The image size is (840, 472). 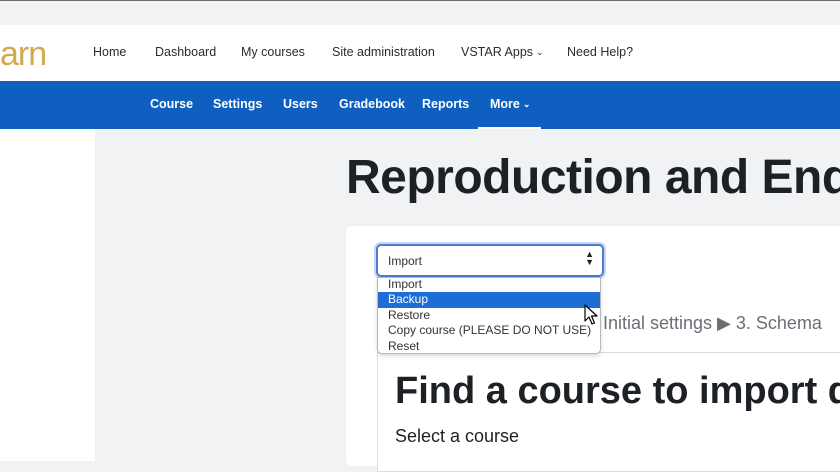 I want to click on nav-my-courses: My courses, so click(x=273, y=52).